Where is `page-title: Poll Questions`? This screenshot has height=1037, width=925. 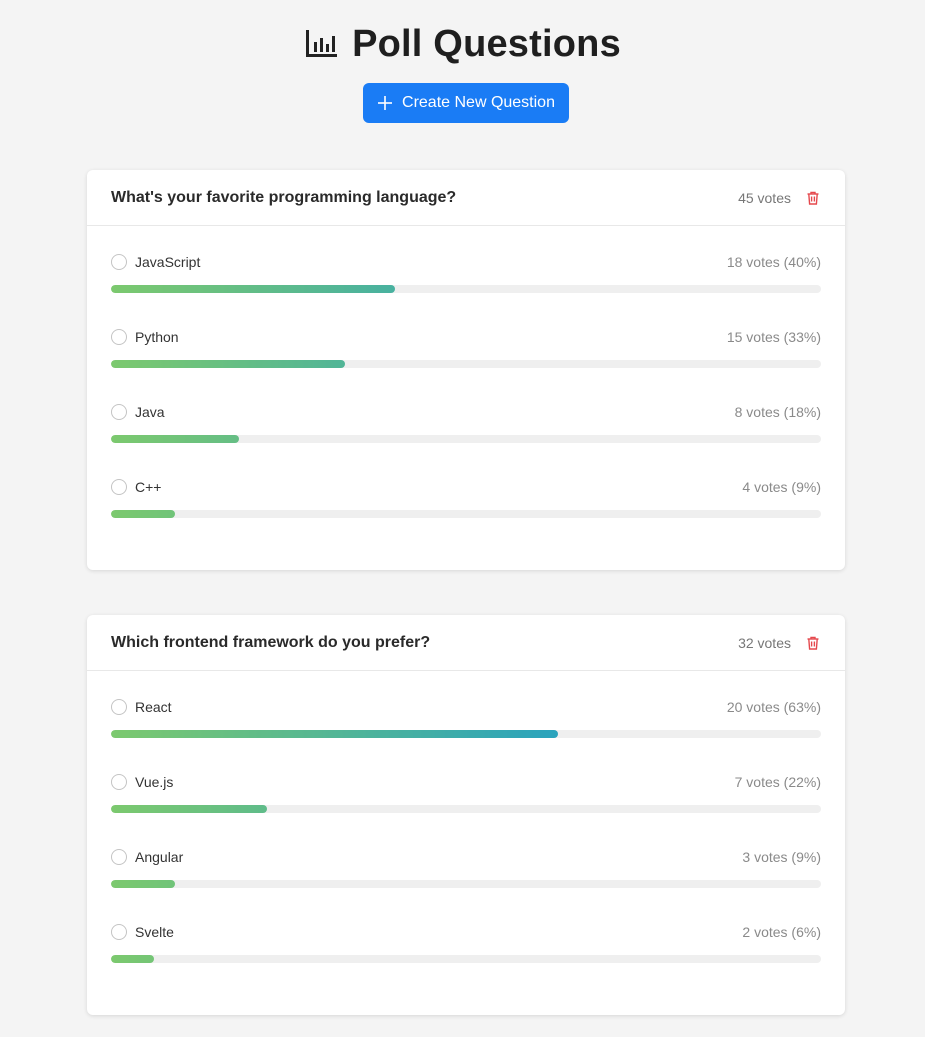
page-title: Poll Questions is located at coordinates (486, 43).